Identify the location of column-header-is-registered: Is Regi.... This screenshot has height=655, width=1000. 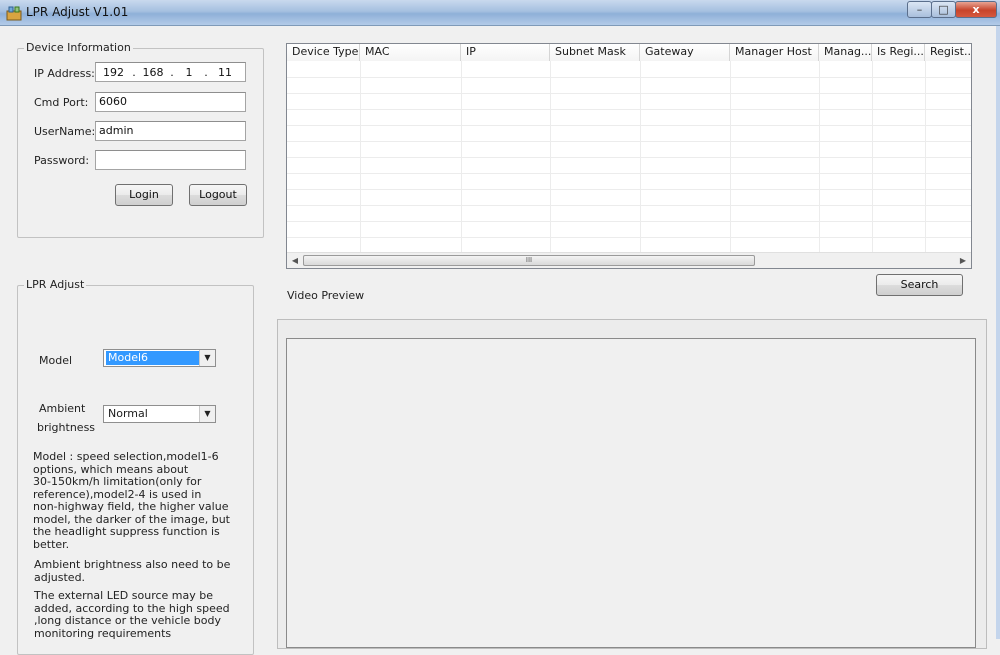
(898, 52).